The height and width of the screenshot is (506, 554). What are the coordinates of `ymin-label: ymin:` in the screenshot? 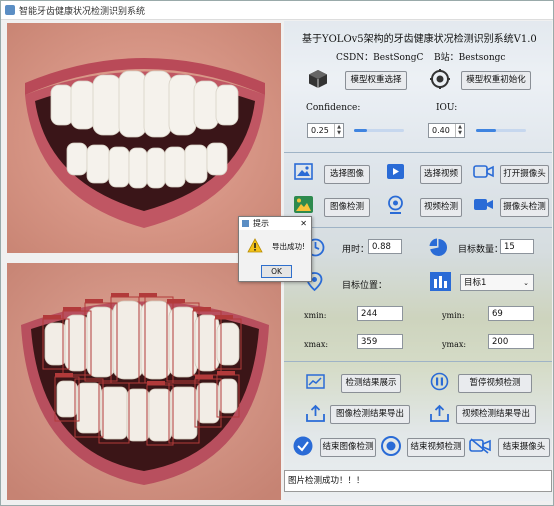 It's located at (453, 315).